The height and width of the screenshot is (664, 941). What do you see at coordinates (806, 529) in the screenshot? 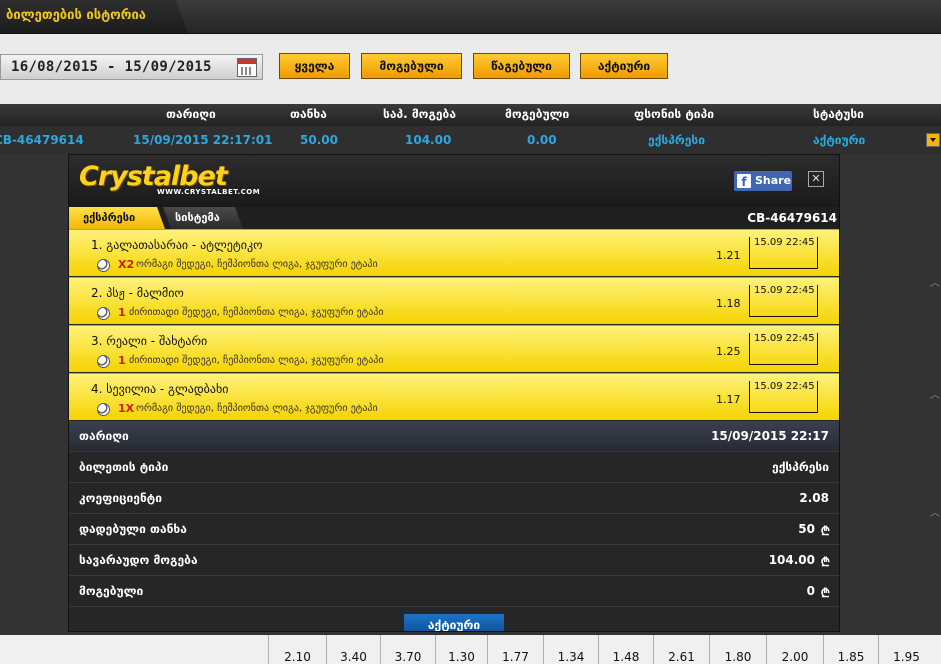
I see `summary-value: 50` at bounding box center [806, 529].